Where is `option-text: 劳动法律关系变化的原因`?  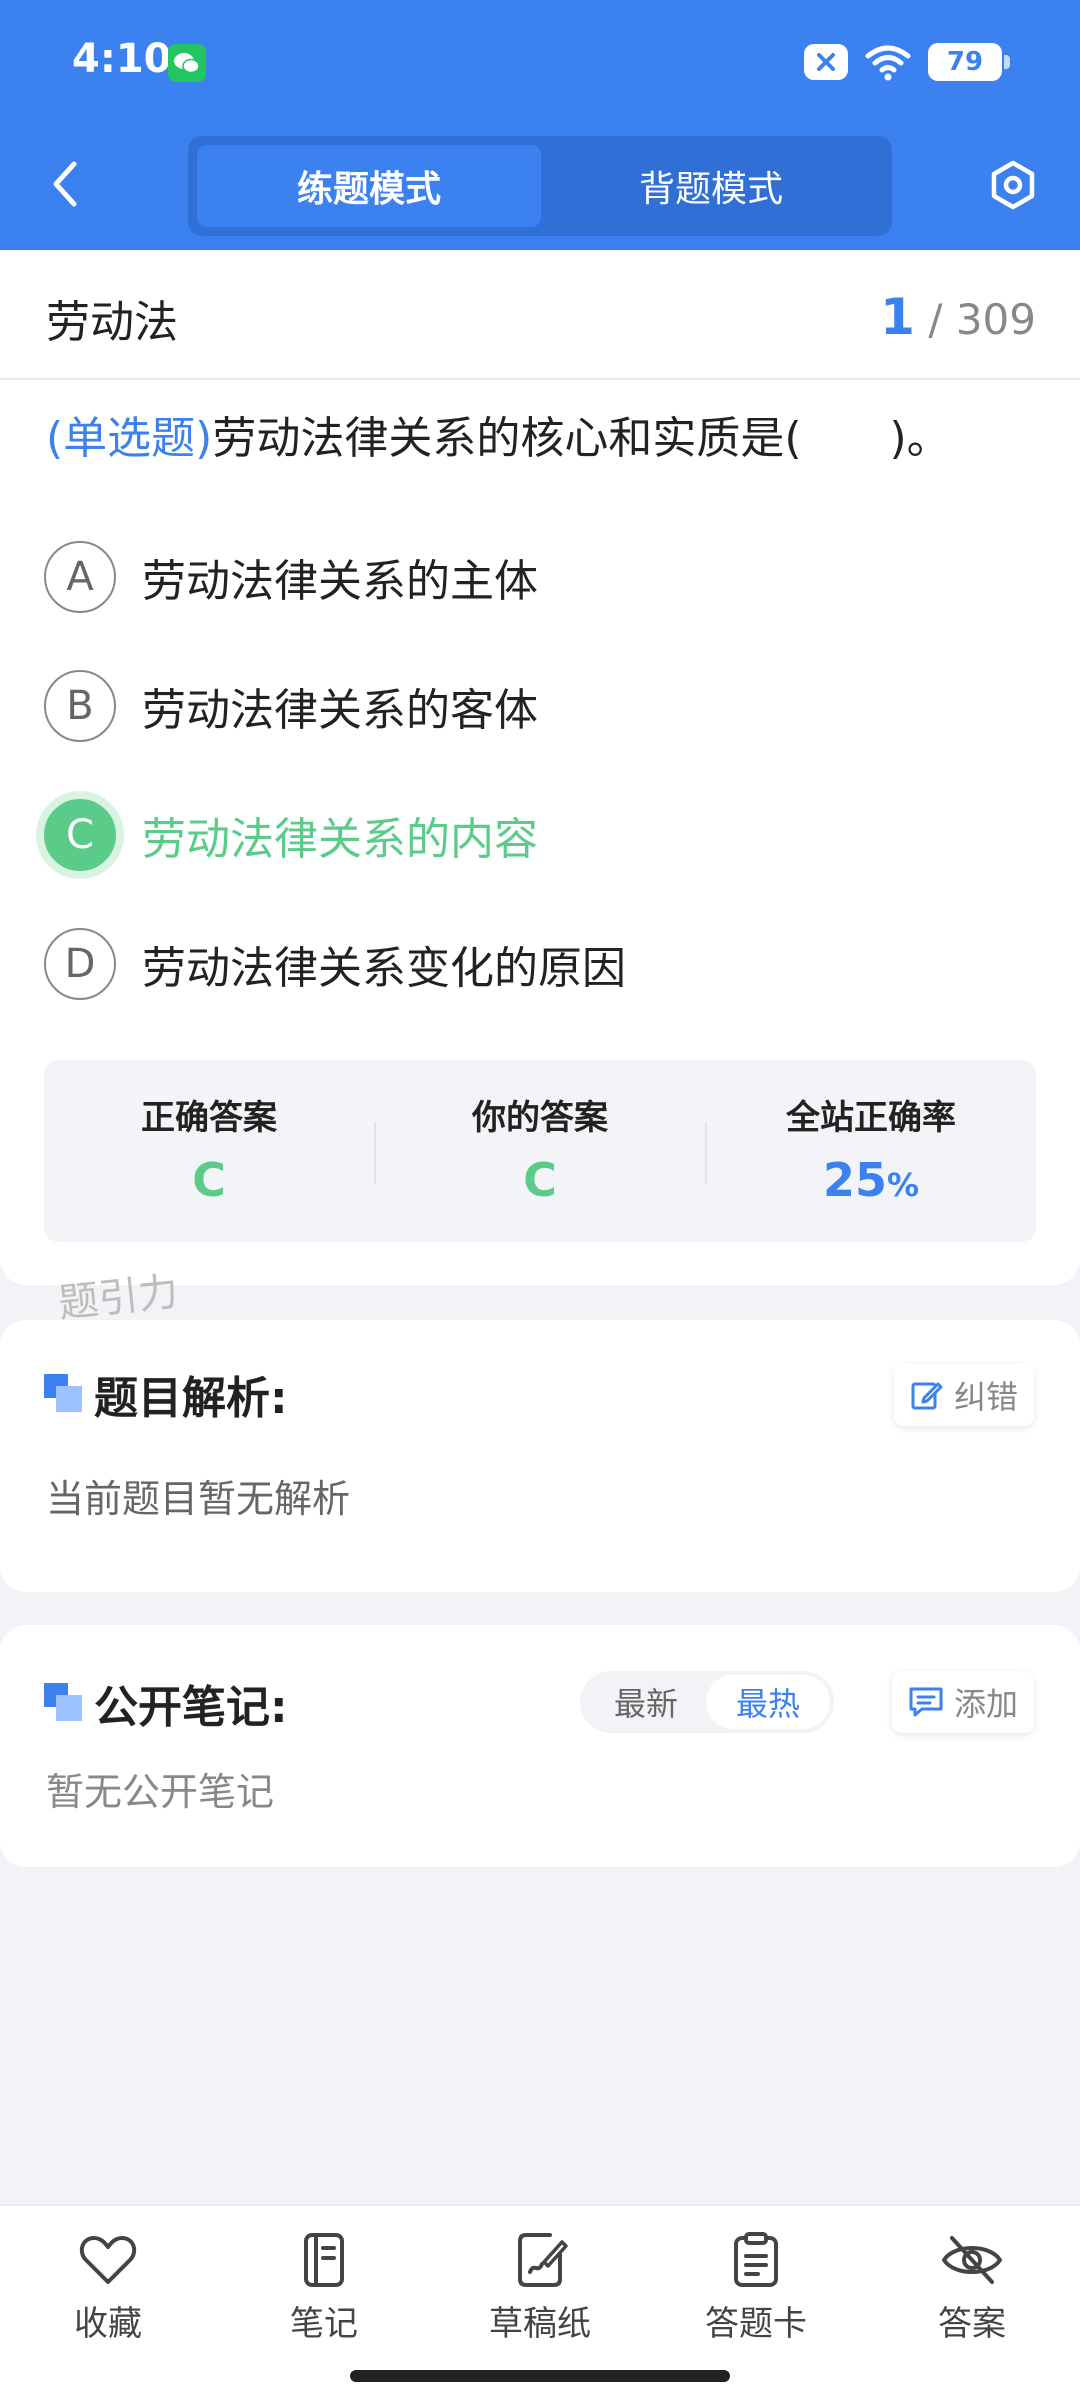
option-text: 劳动法律关系变化的原因 is located at coordinates (384, 968).